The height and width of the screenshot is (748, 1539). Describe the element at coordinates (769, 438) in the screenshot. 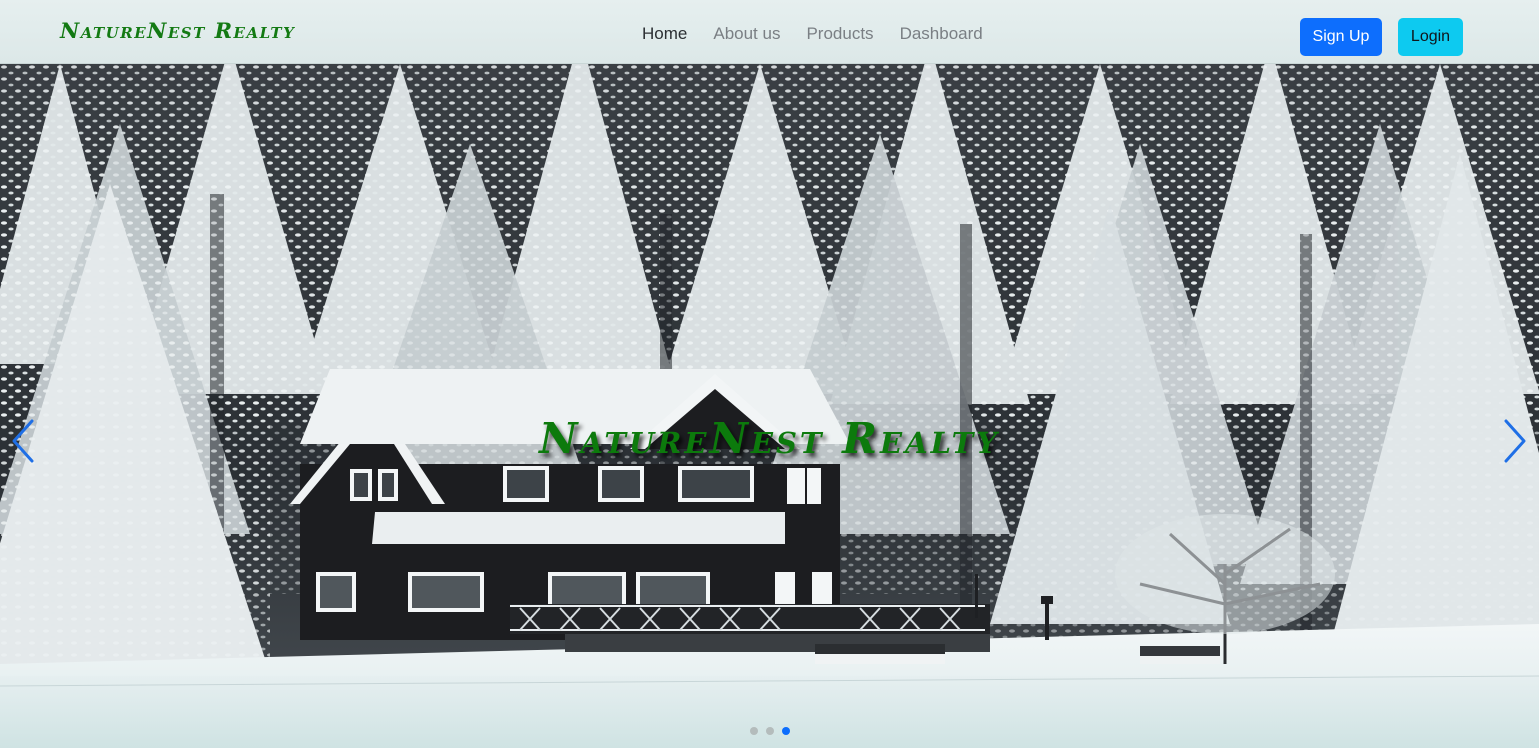

I see `carousel-caption: NatureNest Realty` at that location.